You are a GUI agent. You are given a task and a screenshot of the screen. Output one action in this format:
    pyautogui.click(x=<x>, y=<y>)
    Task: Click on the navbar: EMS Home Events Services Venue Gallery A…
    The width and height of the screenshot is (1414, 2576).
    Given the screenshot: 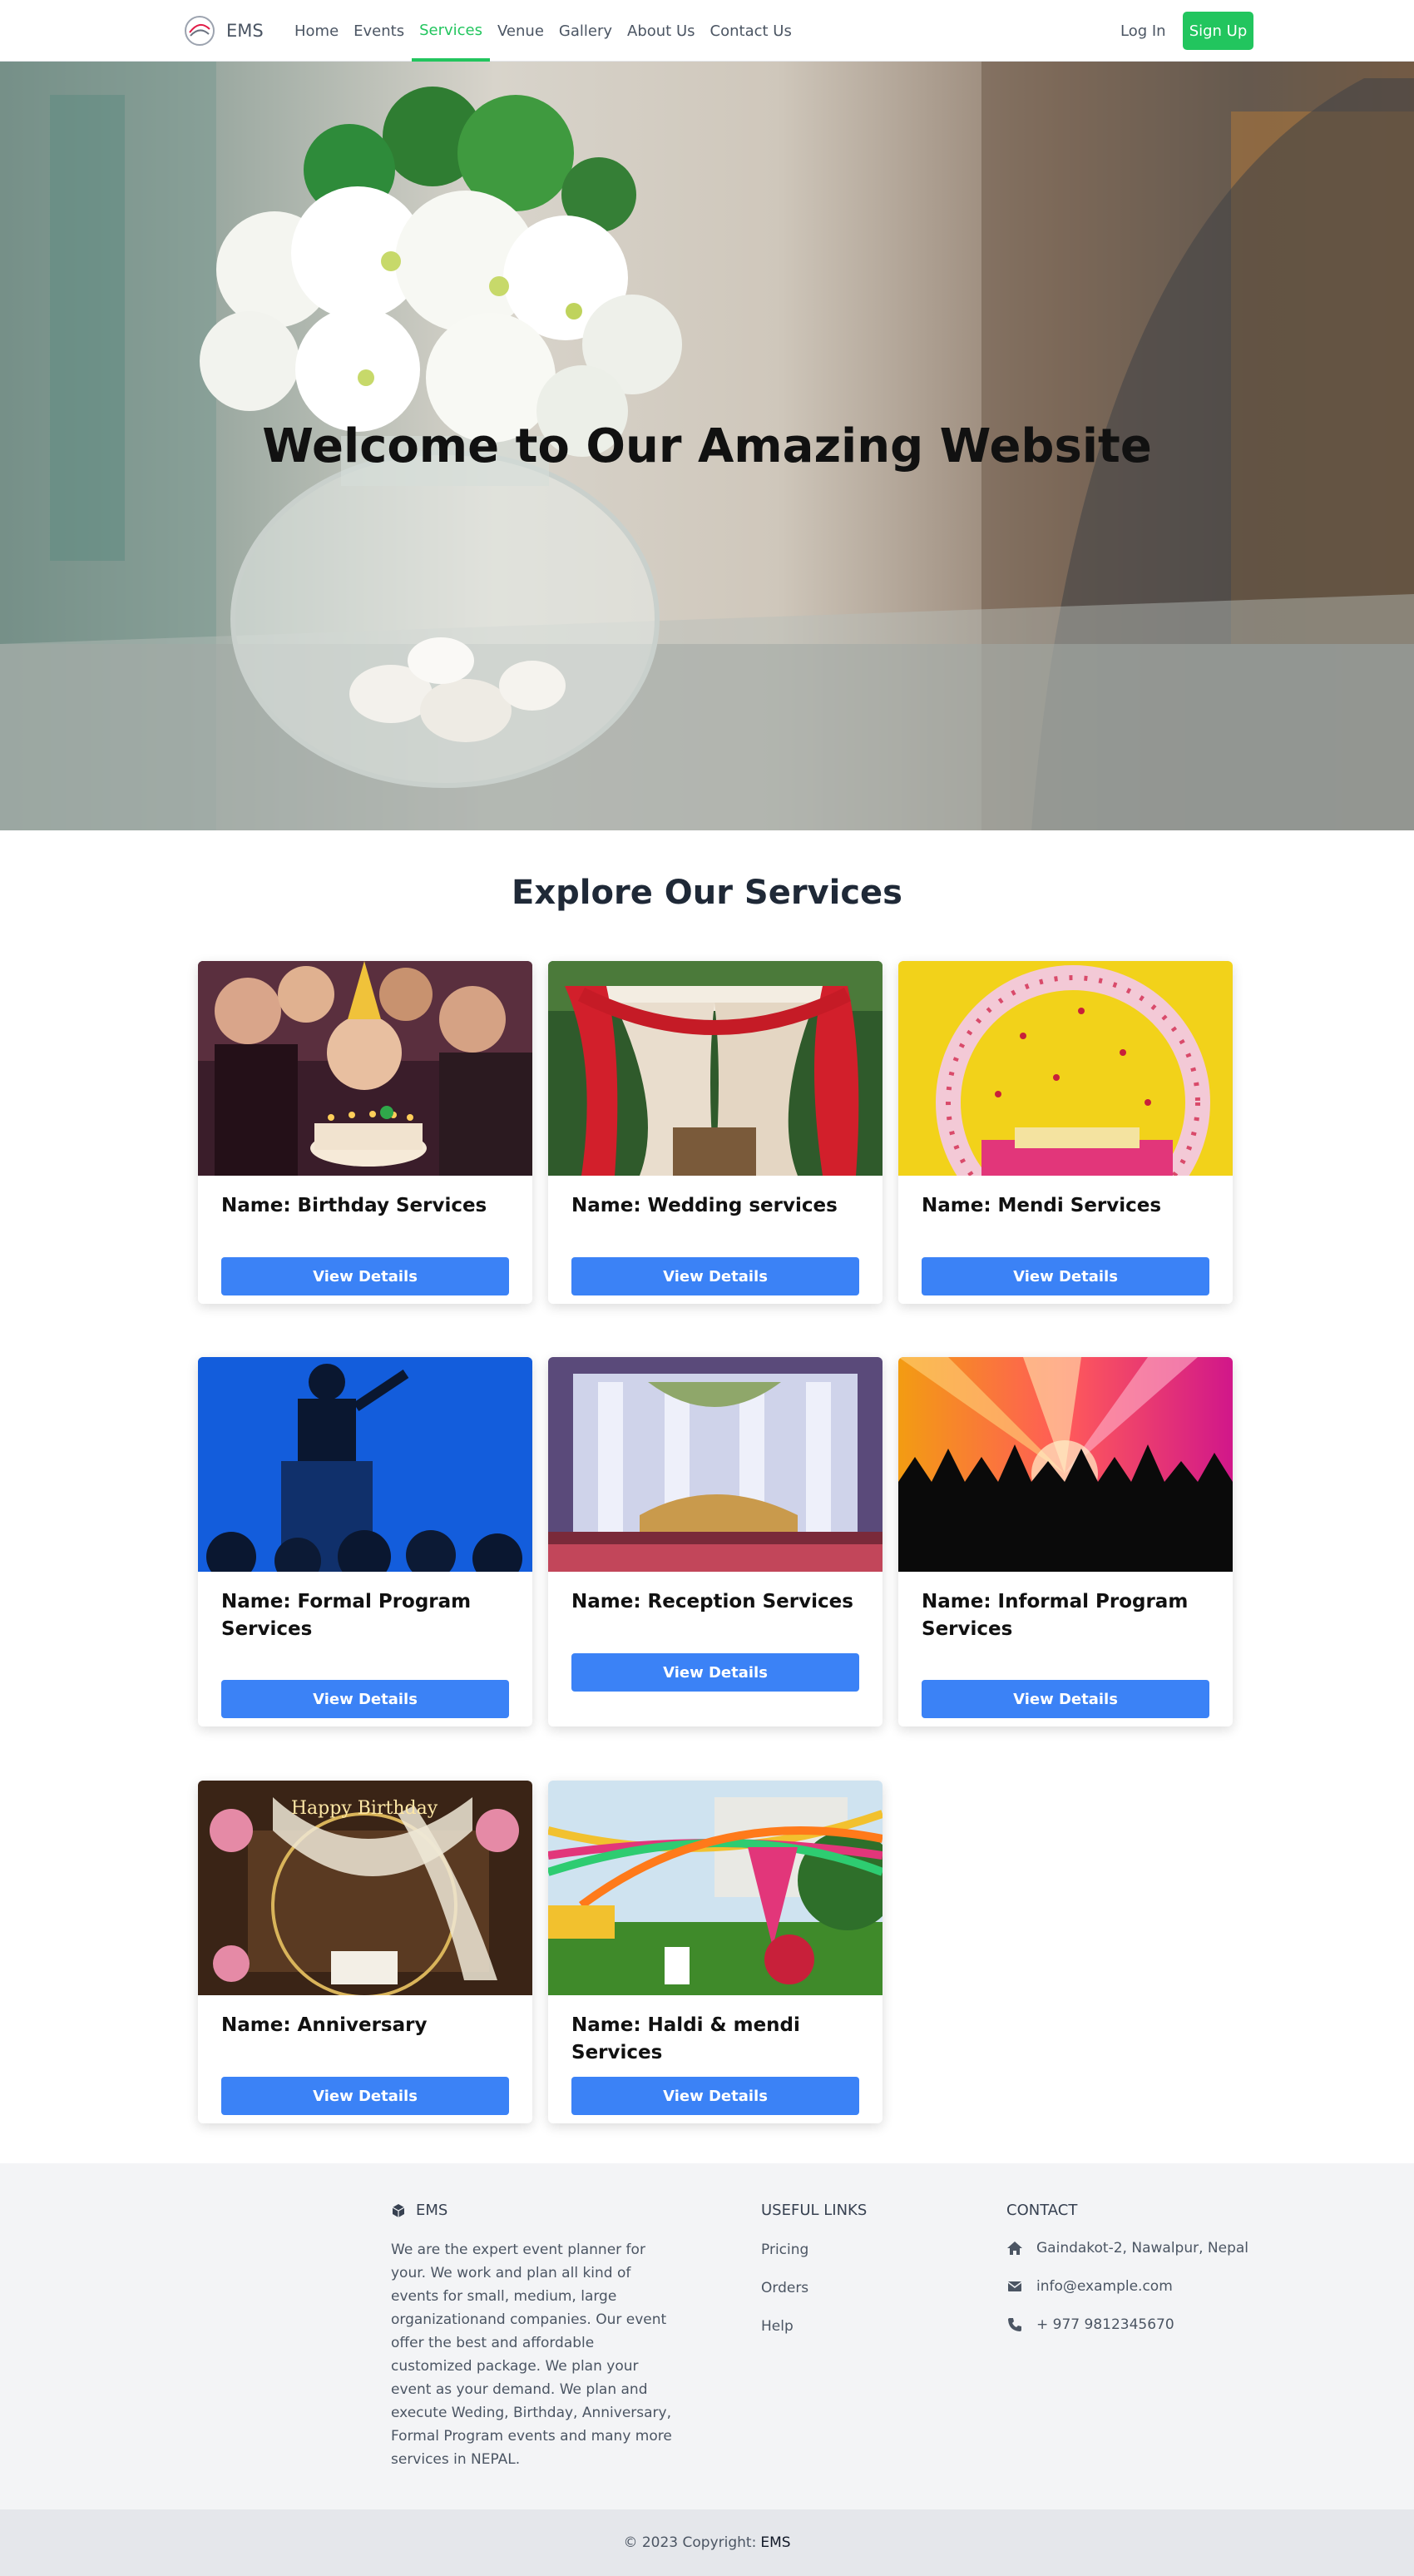 What is the action you would take?
    pyautogui.click(x=707, y=31)
    